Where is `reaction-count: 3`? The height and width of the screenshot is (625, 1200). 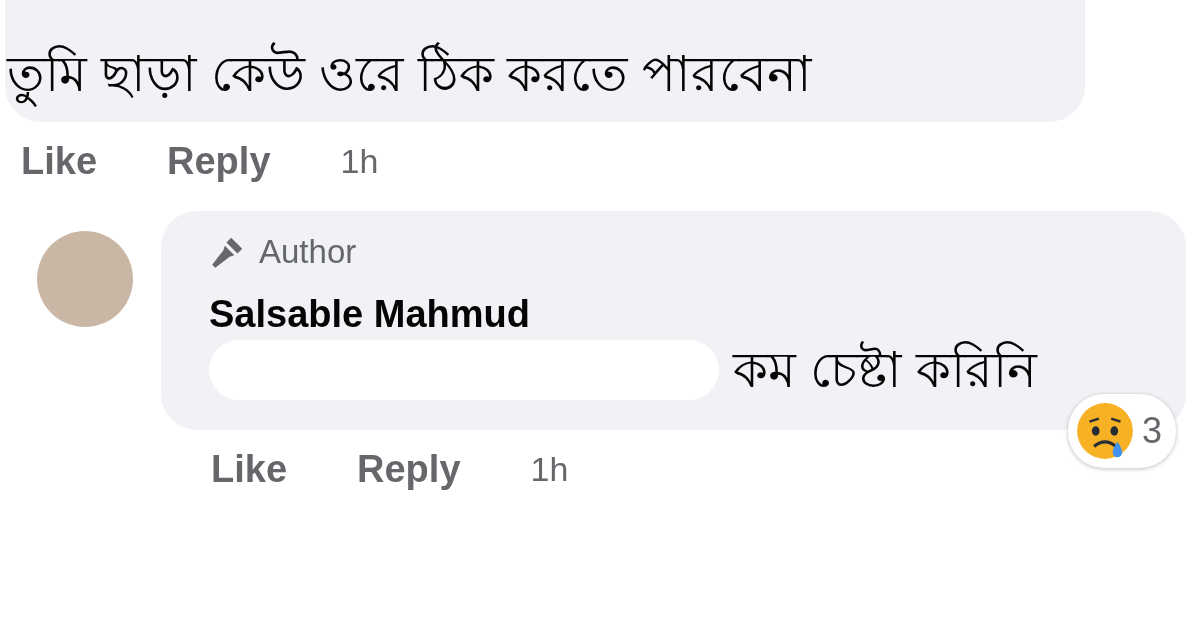 reaction-count: 3 is located at coordinates (1121, 431).